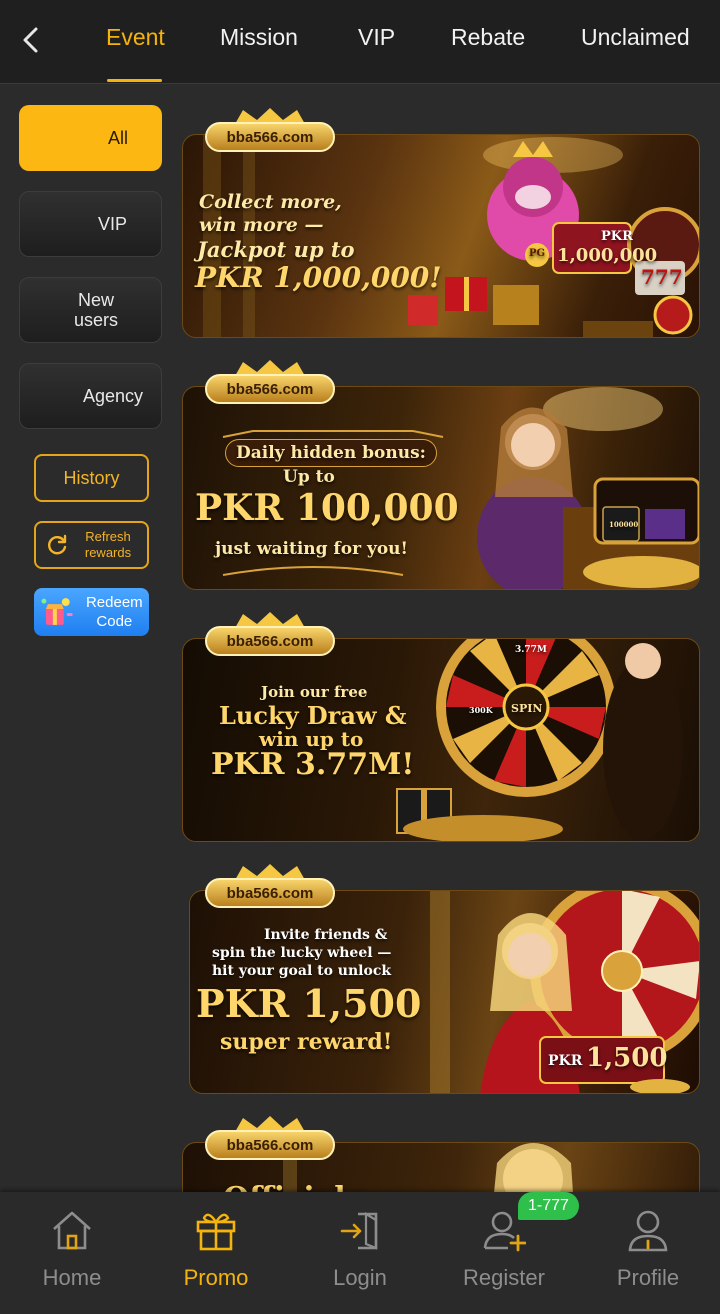 The width and height of the screenshot is (720, 1314). I want to click on wheel-spin-label: SPIN, so click(527, 708).